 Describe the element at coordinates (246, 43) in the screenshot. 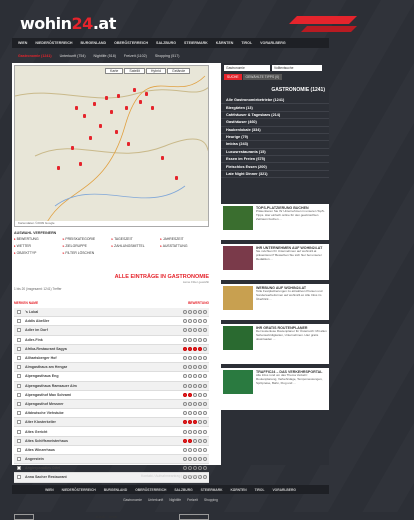

I see `nav-item: TIROL` at that location.